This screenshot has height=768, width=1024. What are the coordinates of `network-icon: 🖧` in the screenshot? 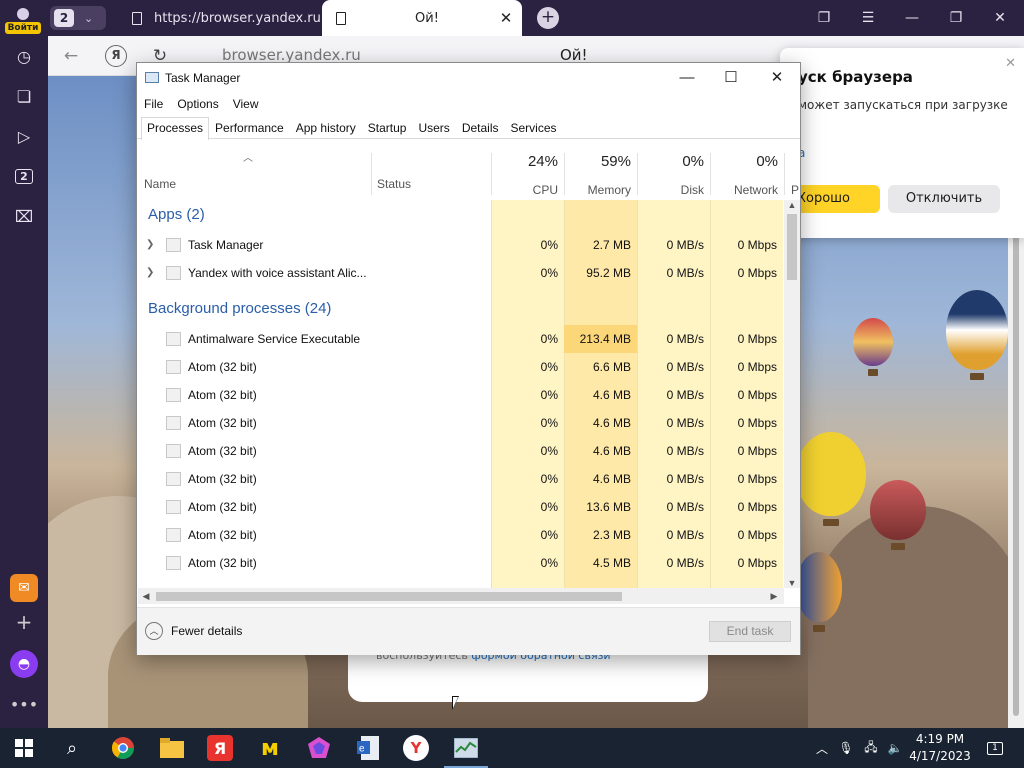 It's located at (871, 748).